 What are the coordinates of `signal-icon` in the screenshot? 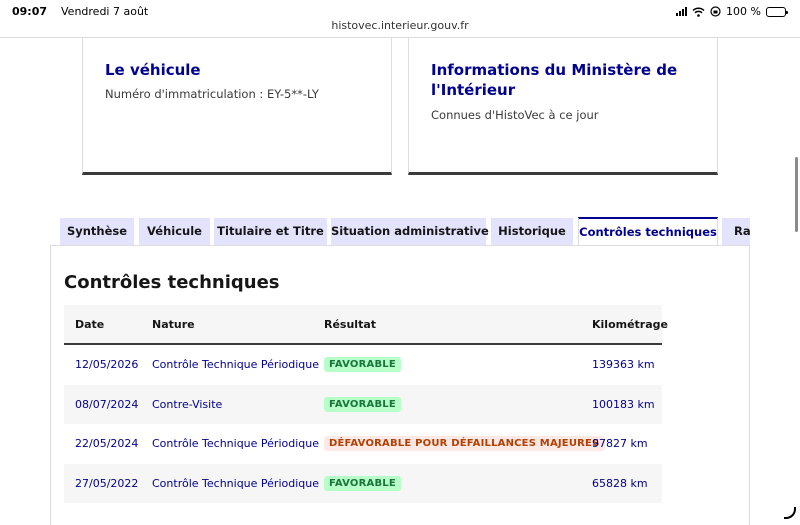 It's located at (682, 11).